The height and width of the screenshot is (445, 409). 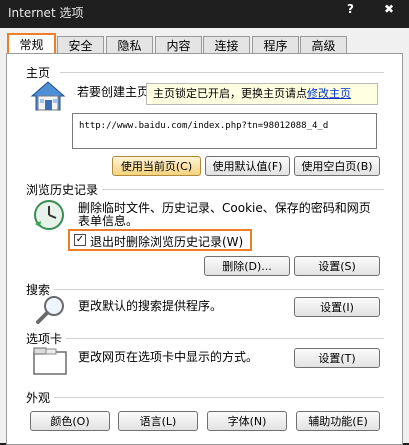 I want to click on close-icon: ✖, so click(x=389, y=9).